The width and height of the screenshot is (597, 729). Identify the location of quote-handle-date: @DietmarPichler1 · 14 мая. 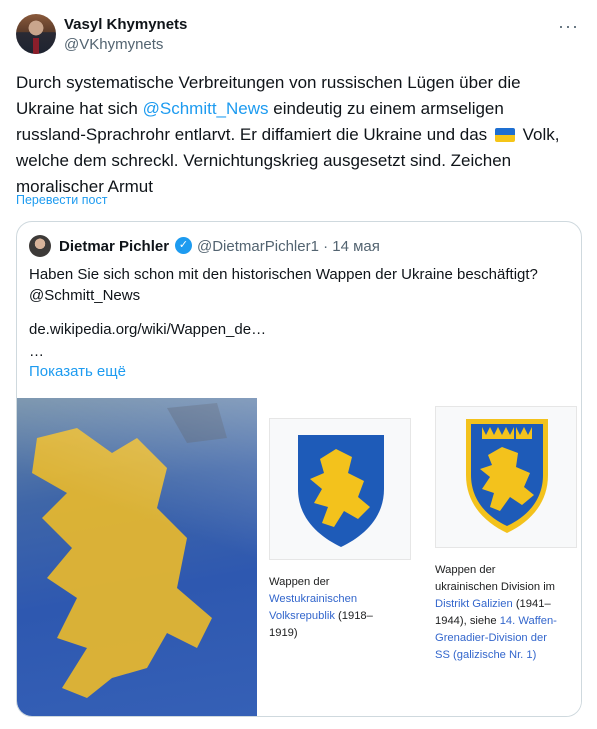
(288, 246).